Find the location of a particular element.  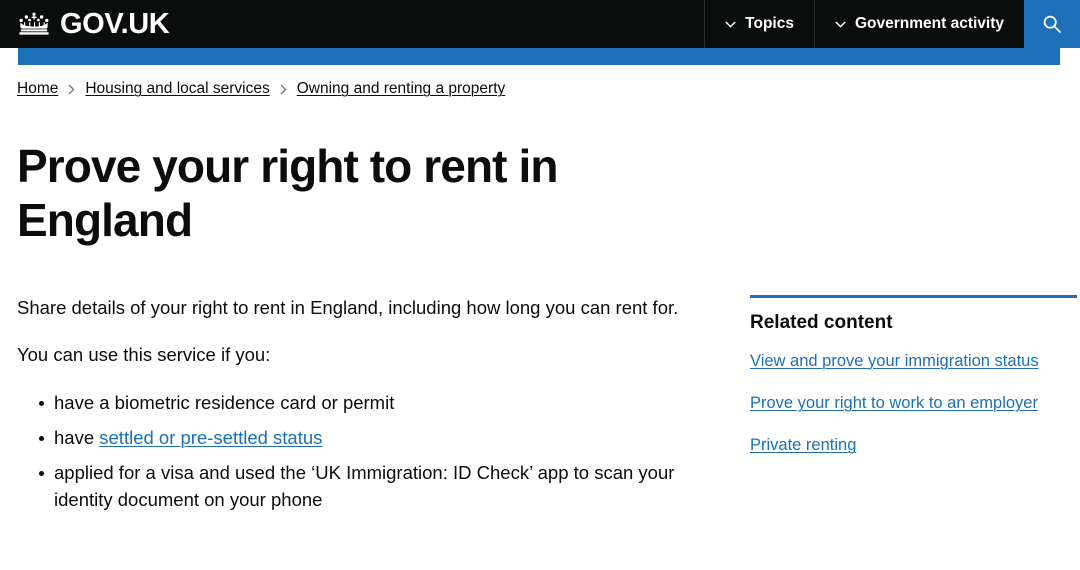

nav-item-government-activity-label: Government activity is located at coordinates (929, 23).